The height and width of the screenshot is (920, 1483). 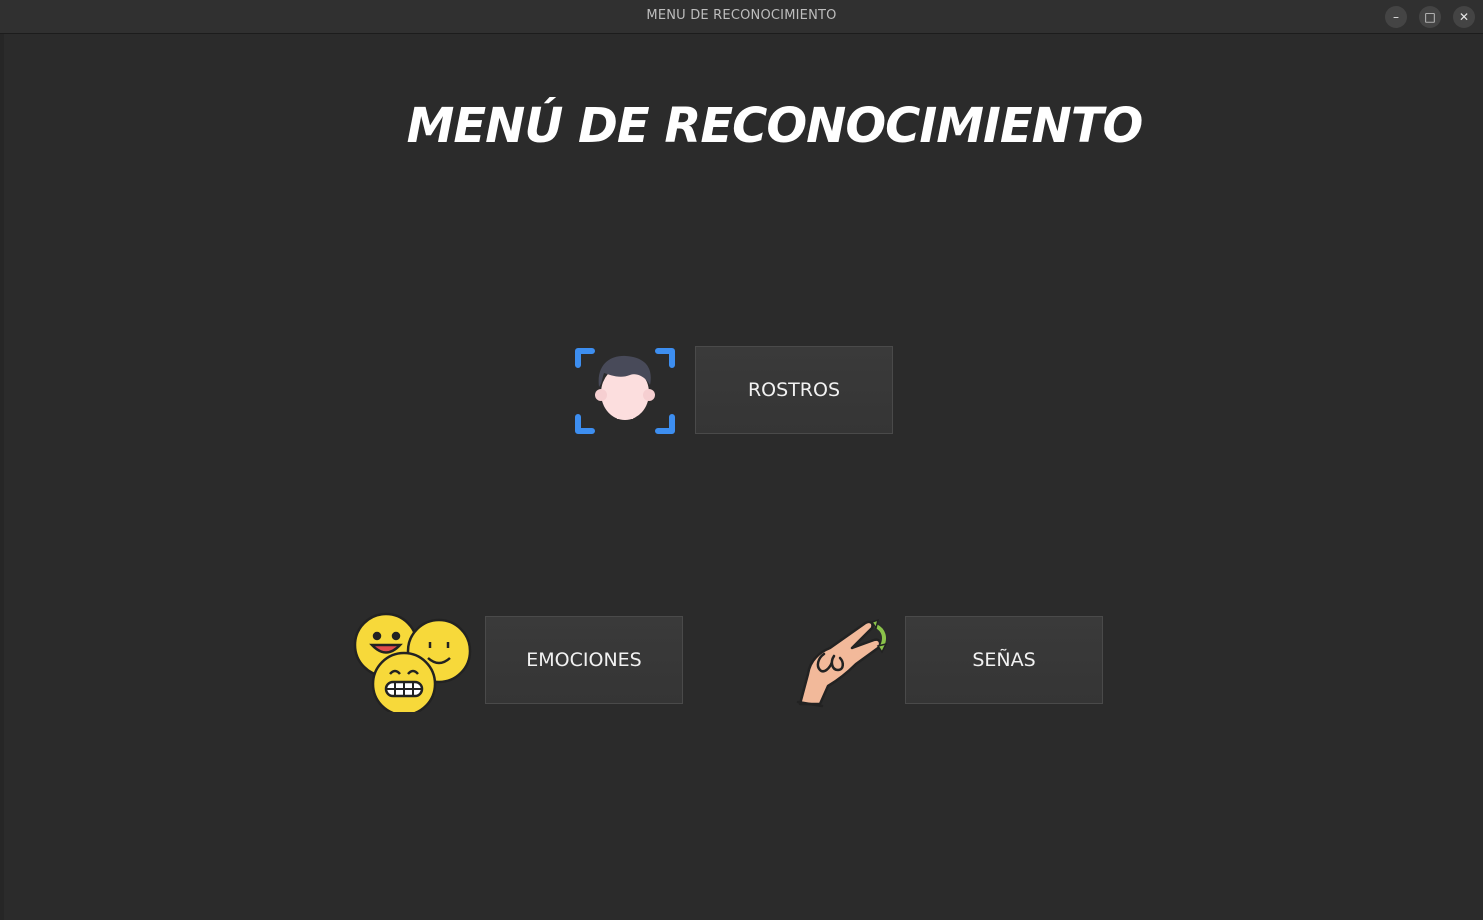 What do you see at coordinates (625, 391) in the screenshot?
I see `face-scan-icon` at bounding box center [625, 391].